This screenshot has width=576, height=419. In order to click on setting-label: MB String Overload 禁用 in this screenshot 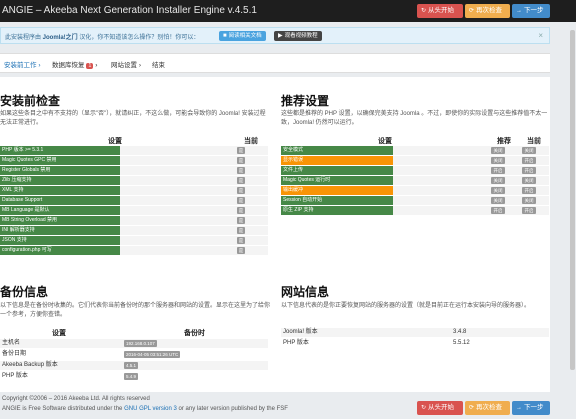, I will do `click(60, 220)`.